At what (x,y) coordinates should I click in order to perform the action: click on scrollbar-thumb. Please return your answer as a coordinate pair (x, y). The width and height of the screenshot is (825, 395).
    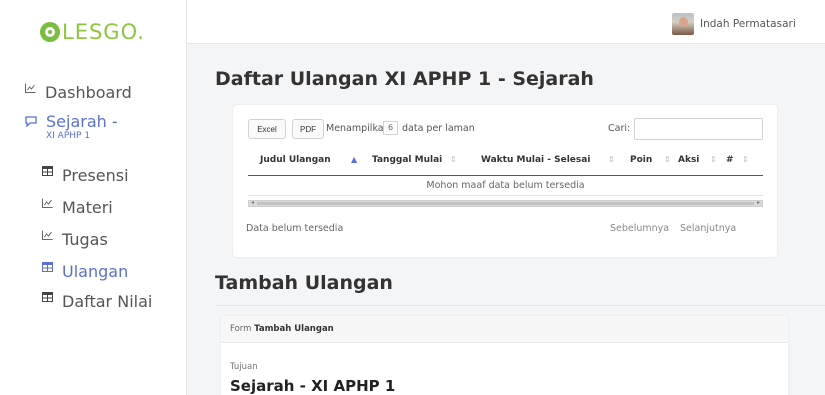
    Looking at the image, I should click on (505, 203).